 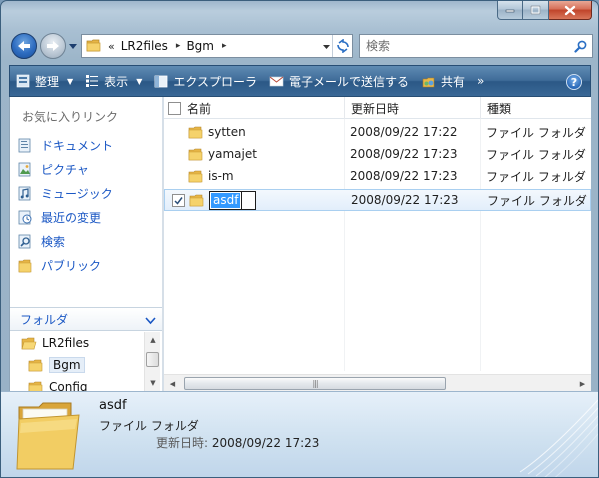 I want to click on tree-item-config: Config, so click(x=77, y=383).